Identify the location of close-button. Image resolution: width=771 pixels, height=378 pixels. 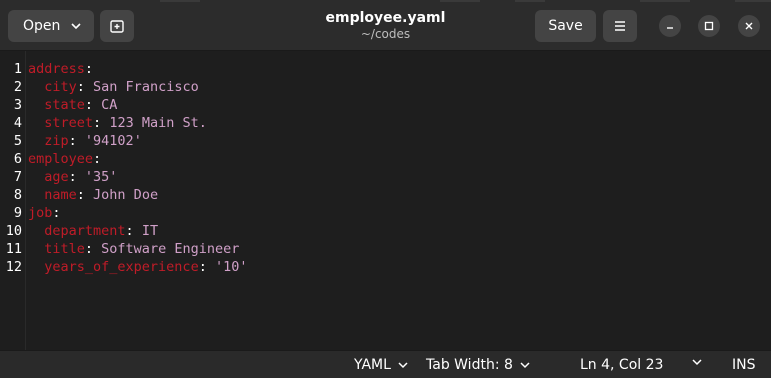
(749, 26).